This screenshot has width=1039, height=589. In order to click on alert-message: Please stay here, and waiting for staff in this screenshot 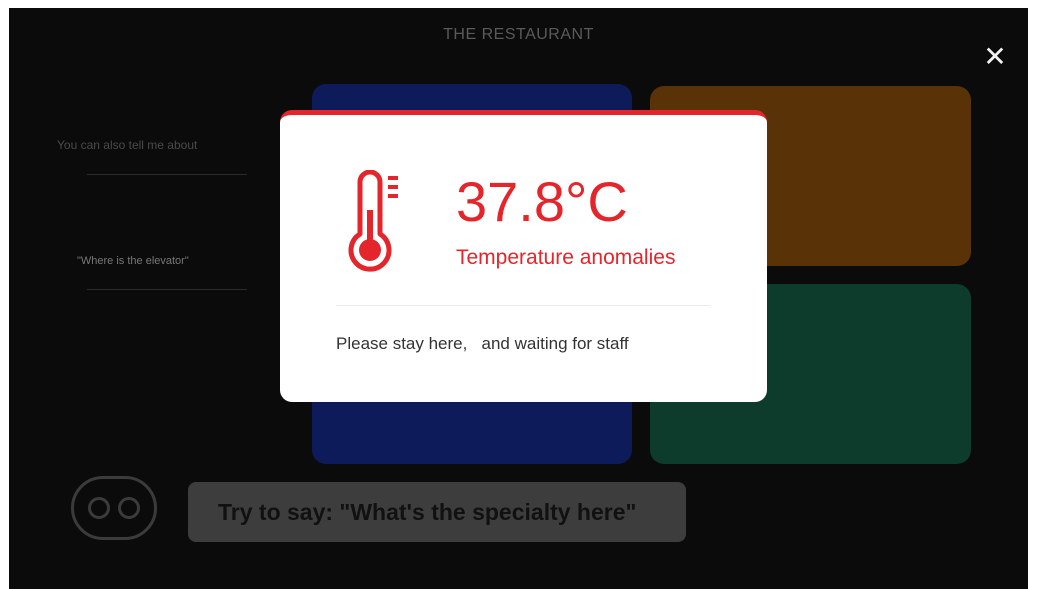, I will do `click(482, 343)`.